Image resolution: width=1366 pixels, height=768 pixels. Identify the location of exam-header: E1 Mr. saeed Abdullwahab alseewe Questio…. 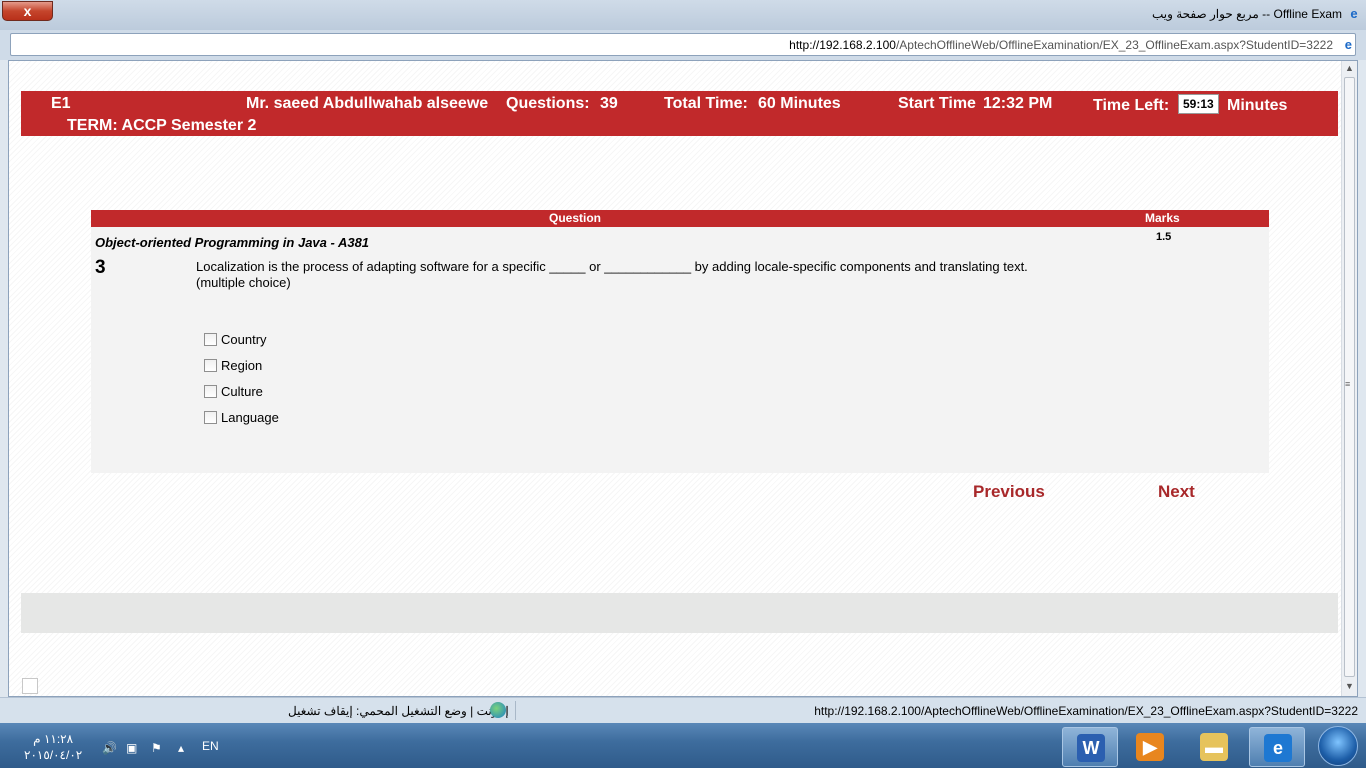
(679, 113).